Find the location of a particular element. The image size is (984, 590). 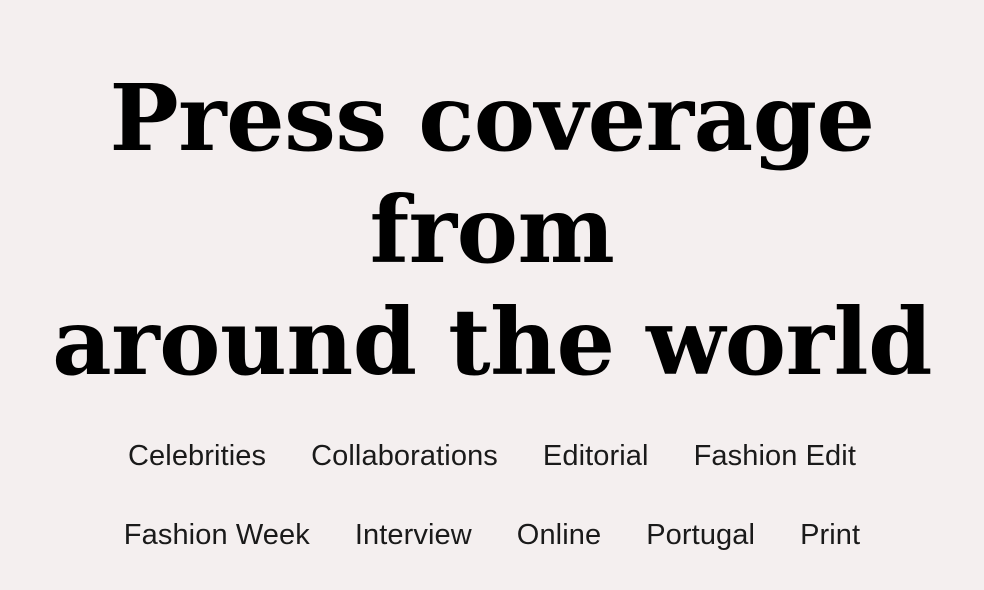

list-item: Interview is located at coordinates (413, 535).